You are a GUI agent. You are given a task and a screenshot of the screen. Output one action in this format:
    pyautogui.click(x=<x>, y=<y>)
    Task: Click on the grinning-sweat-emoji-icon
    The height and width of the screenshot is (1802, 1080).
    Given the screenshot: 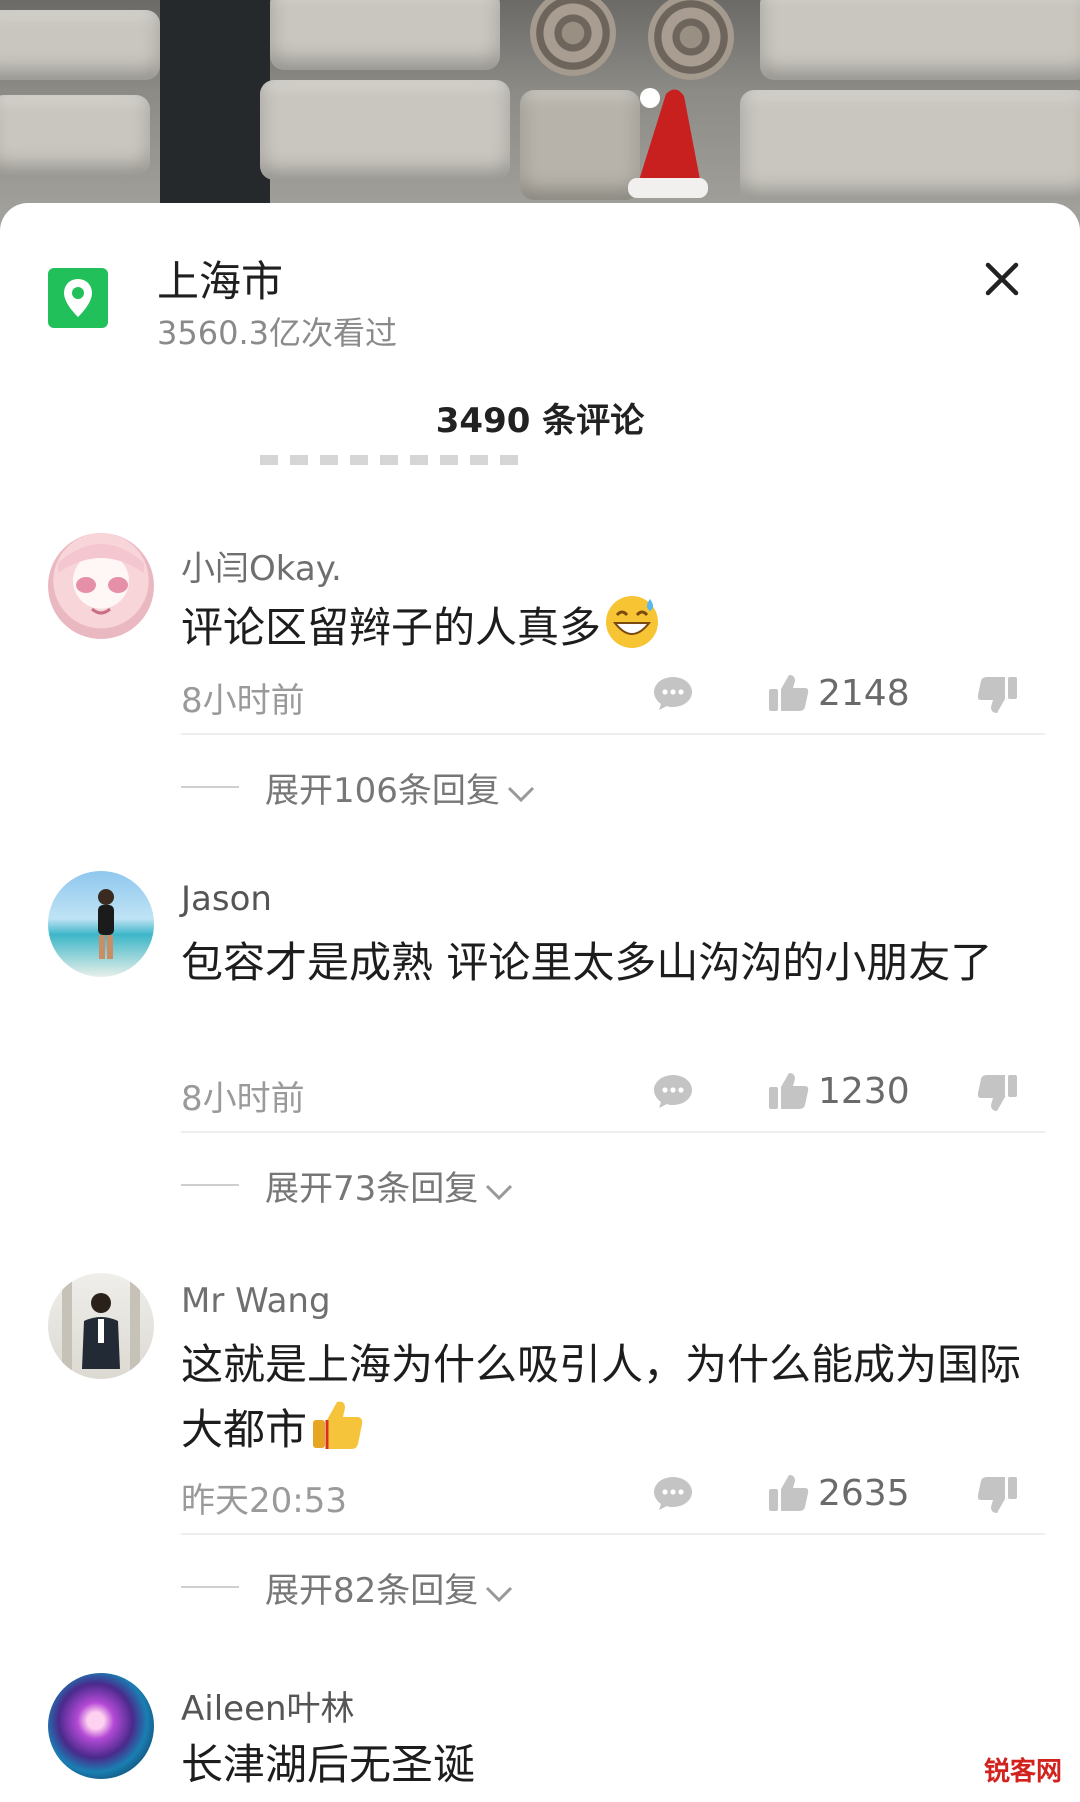 What is the action you would take?
    pyautogui.click(x=632, y=630)
    